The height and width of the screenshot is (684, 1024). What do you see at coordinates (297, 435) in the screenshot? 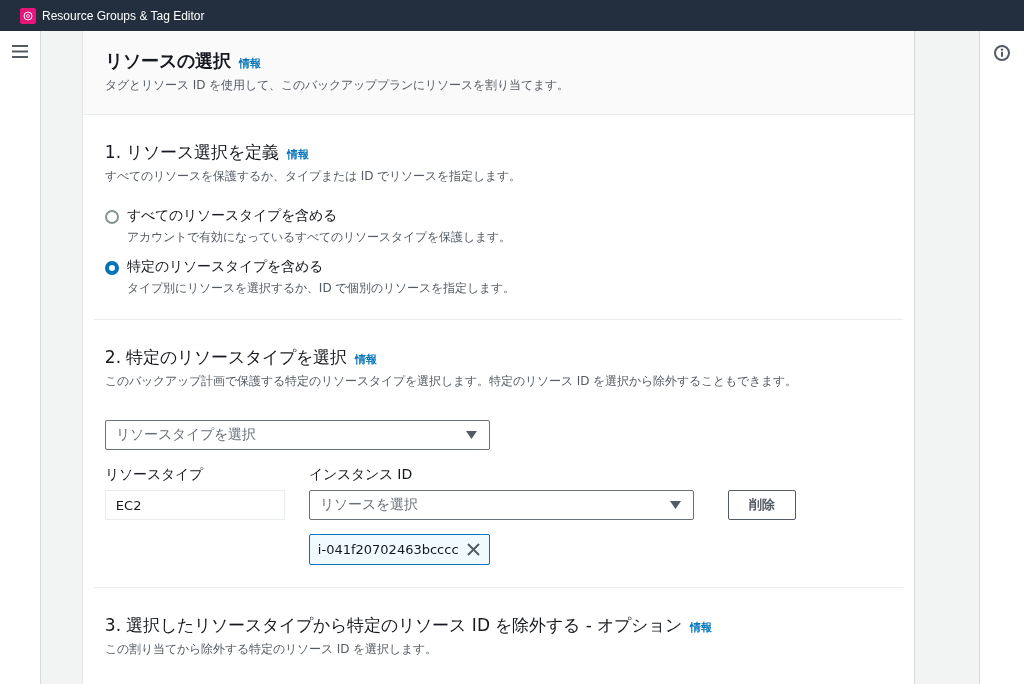
I see `resource-type-dropdown: リソースタイプを選択` at bounding box center [297, 435].